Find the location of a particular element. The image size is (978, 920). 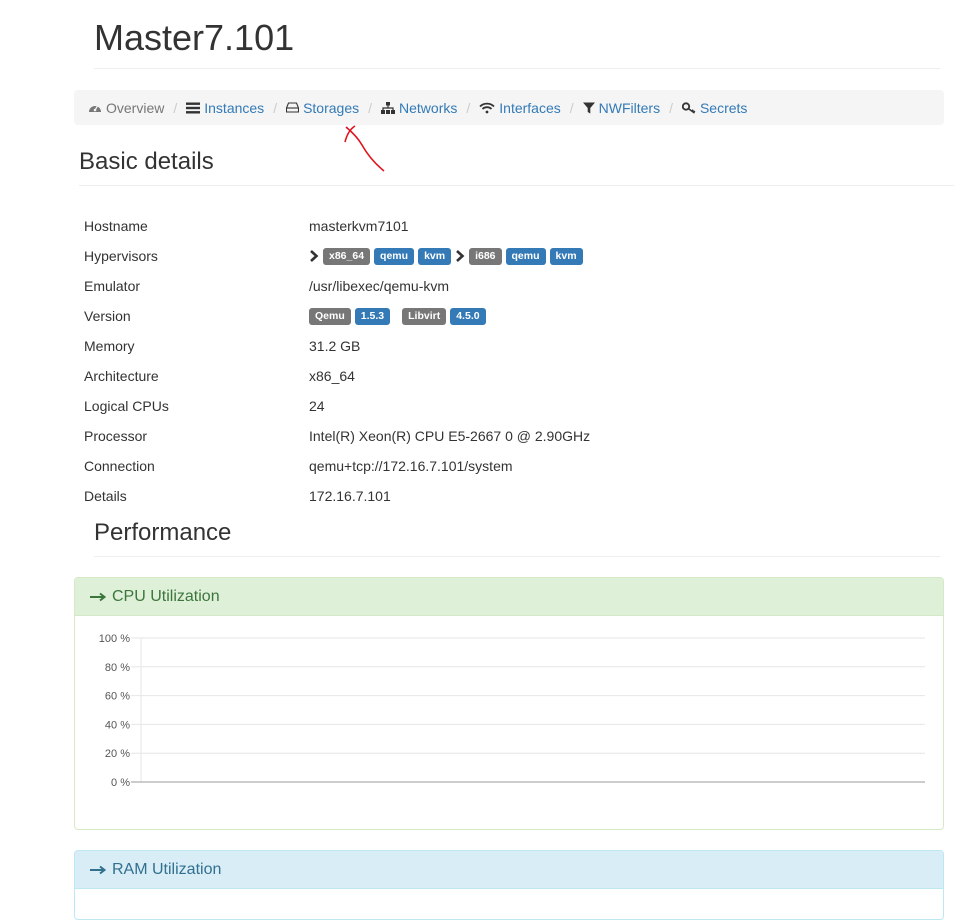

nav-item-label: Storages is located at coordinates (331, 107).